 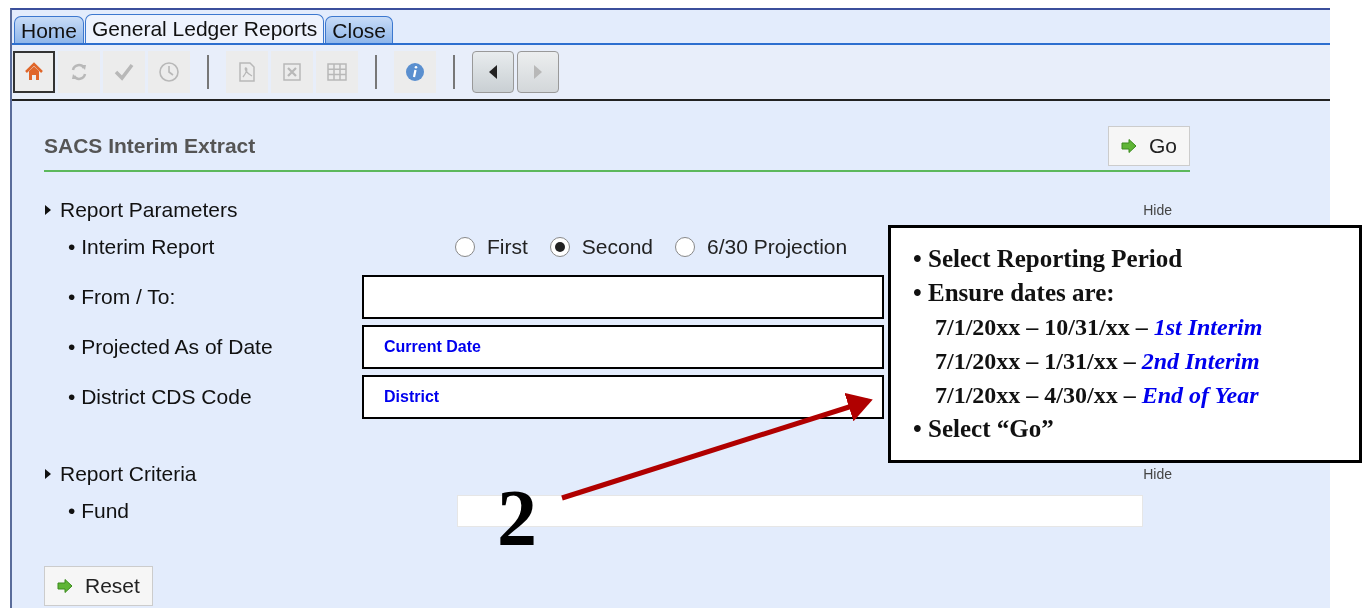 What do you see at coordinates (98, 586) in the screenshot?
I see `reset-button: Reset` at bounding box center [98, 586].